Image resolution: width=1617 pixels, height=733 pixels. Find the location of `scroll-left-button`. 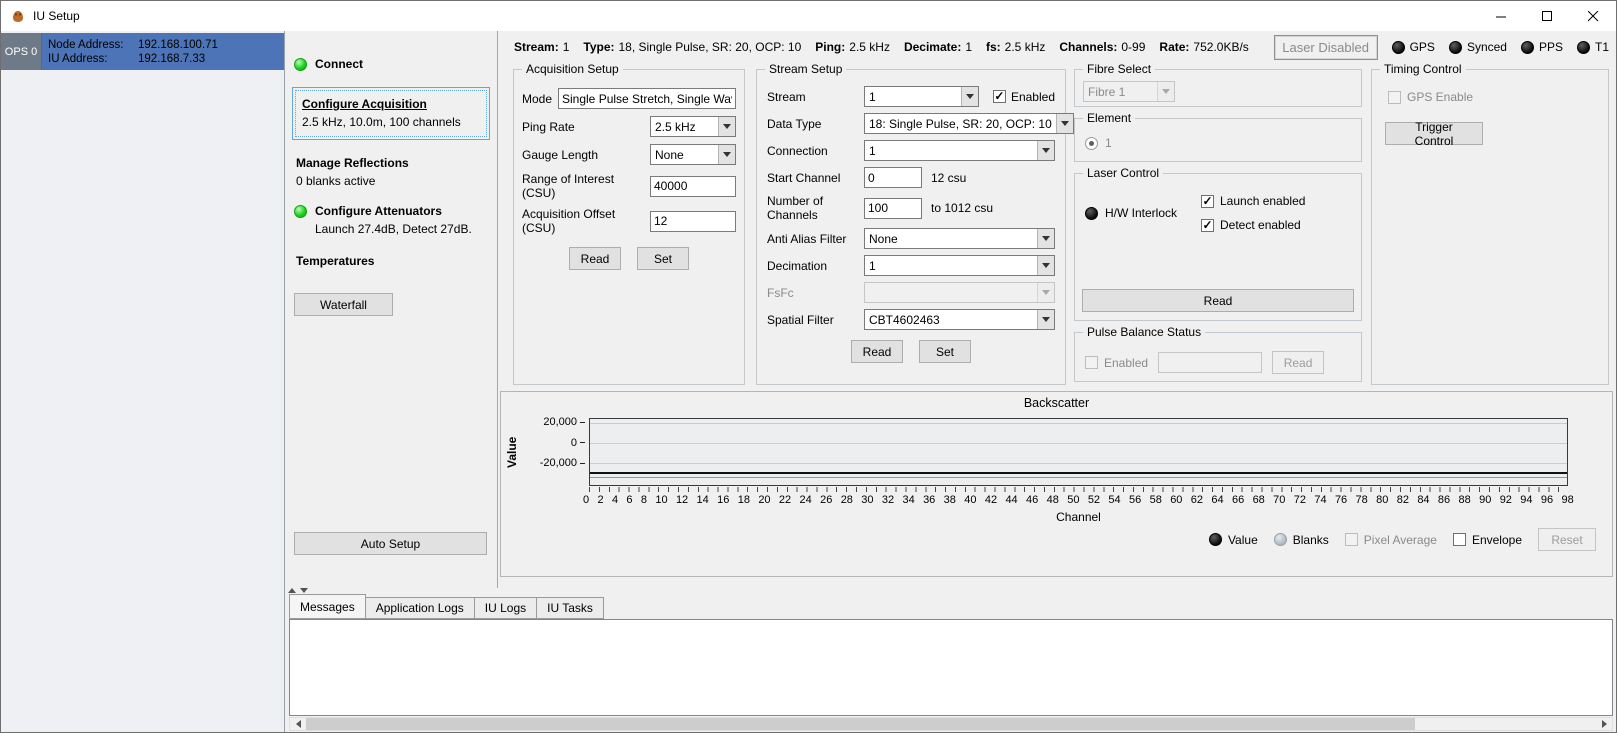

scroll-left-button is located at coordinates (298, 724).